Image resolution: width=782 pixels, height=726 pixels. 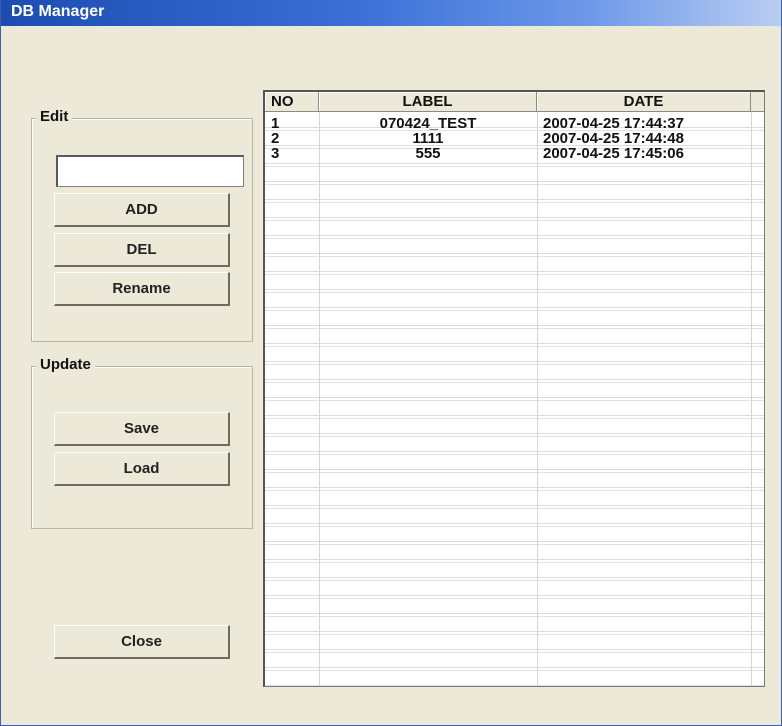 I want to click on list-header: NO LABEL DATE, so click(x=514, y=102).